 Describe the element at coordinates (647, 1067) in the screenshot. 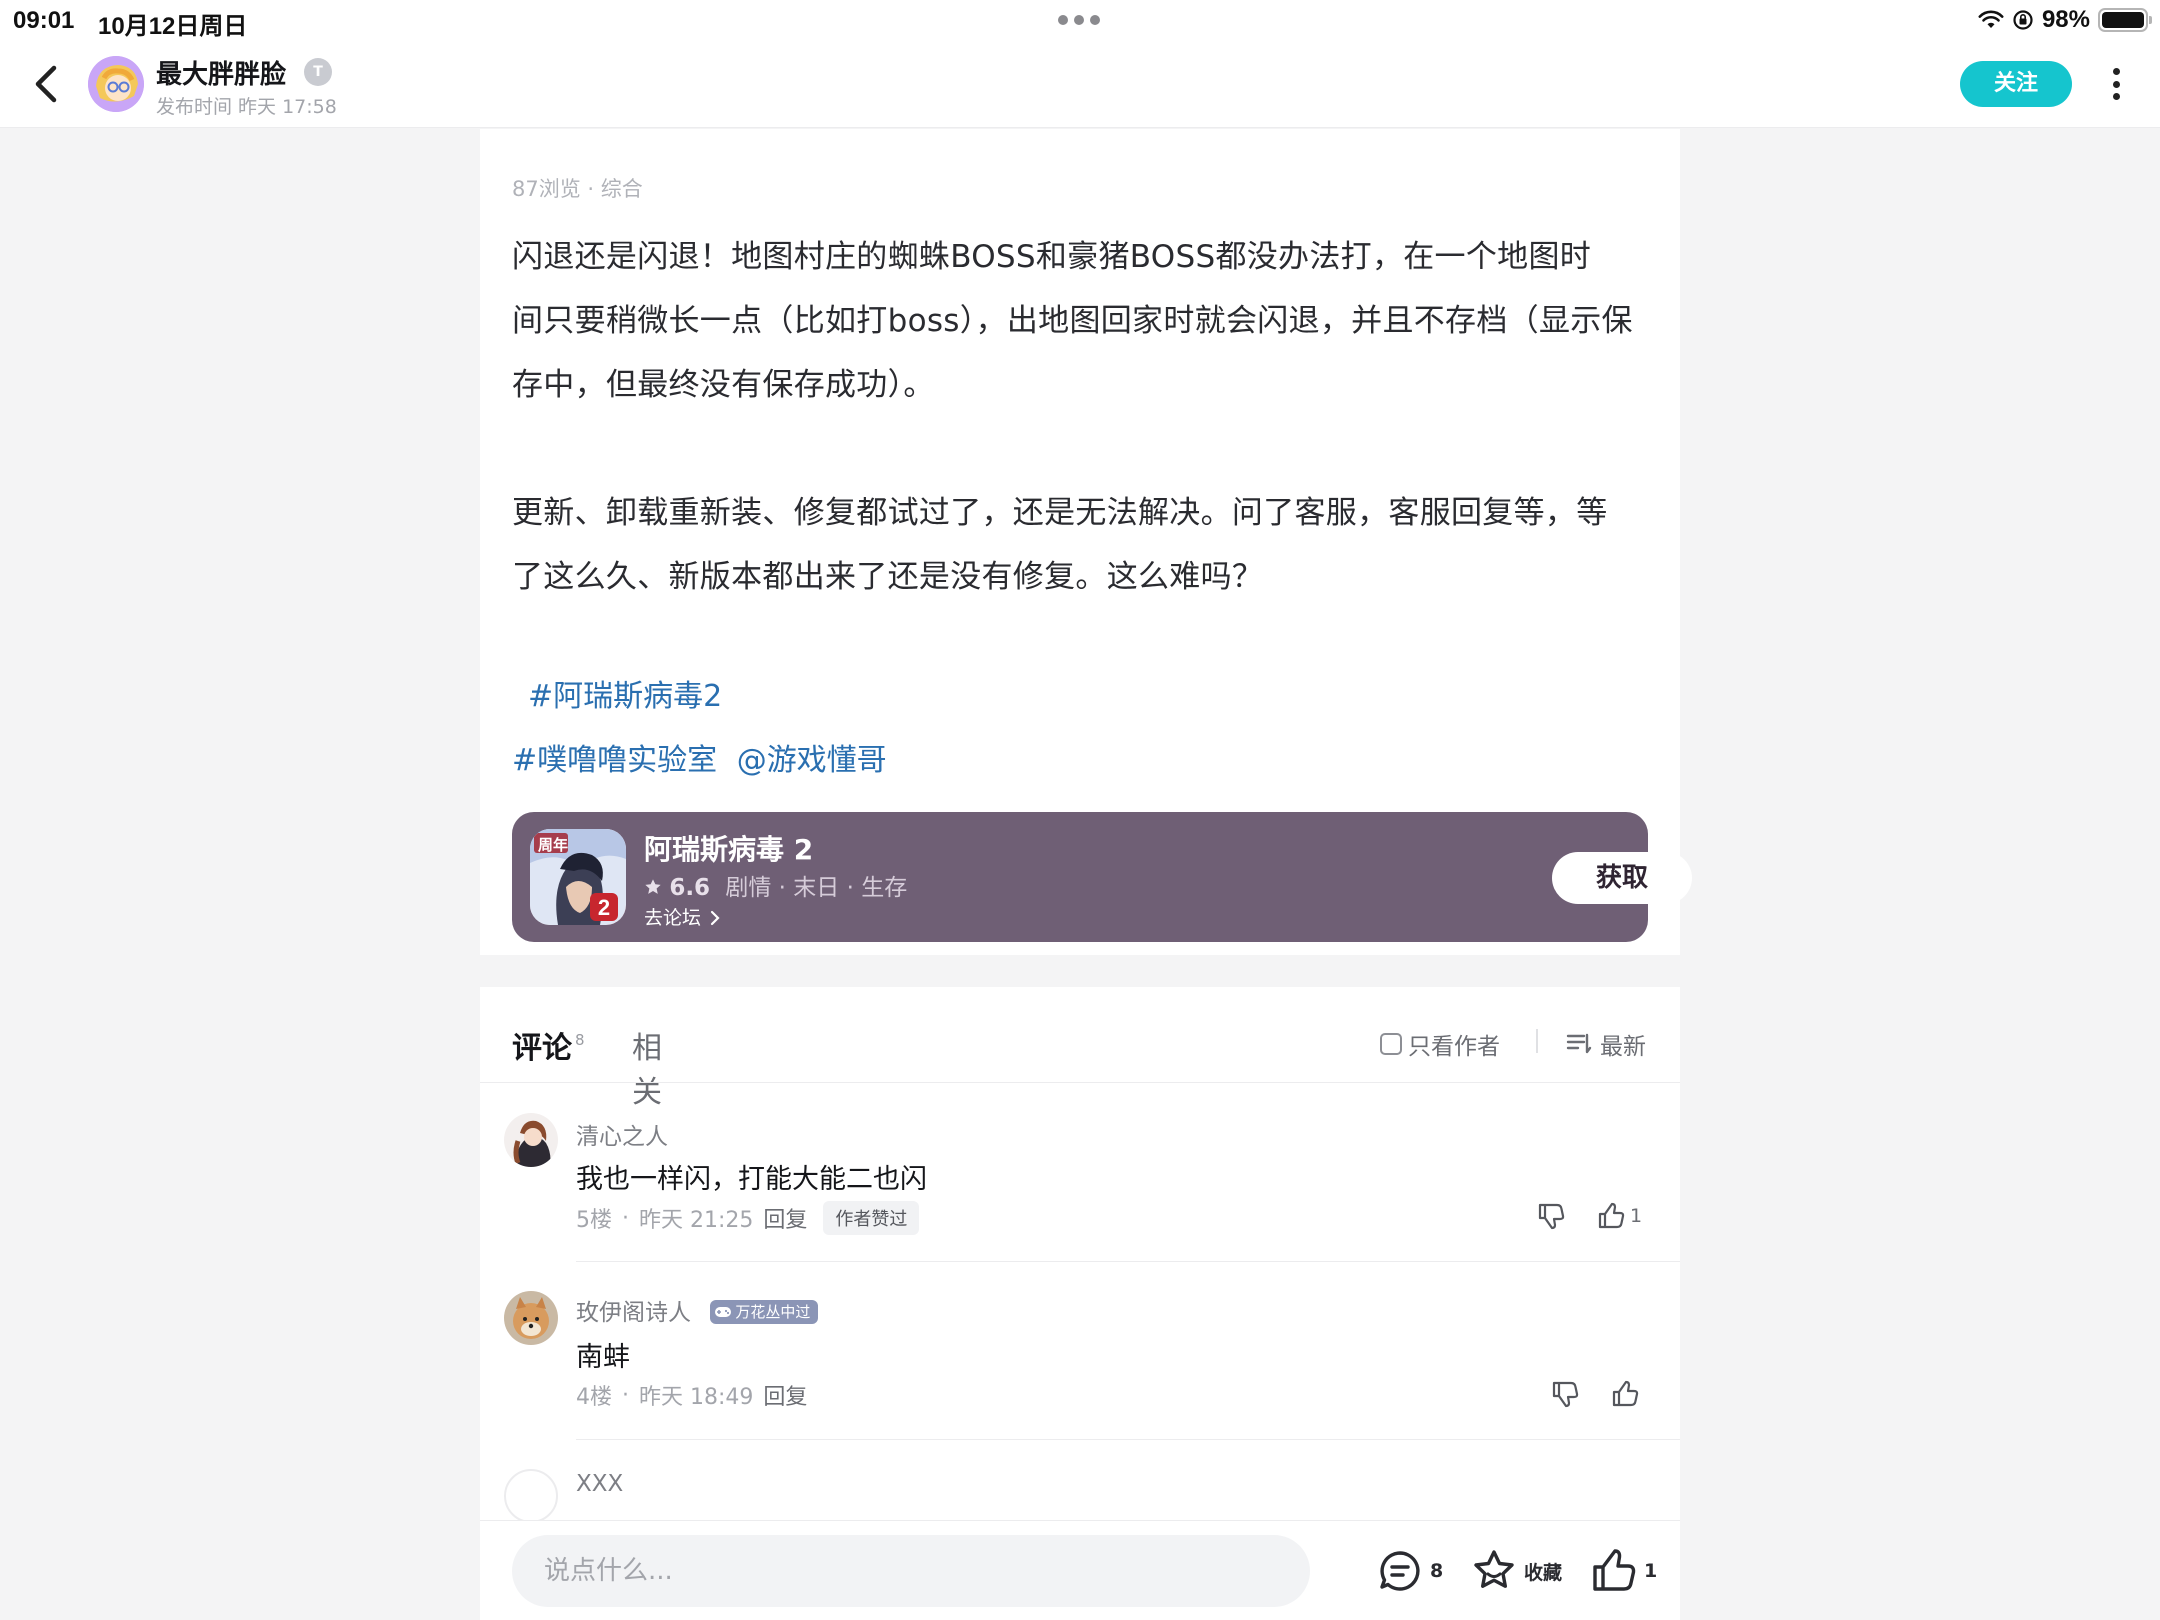

I see `tab-related: 相关` at that location.